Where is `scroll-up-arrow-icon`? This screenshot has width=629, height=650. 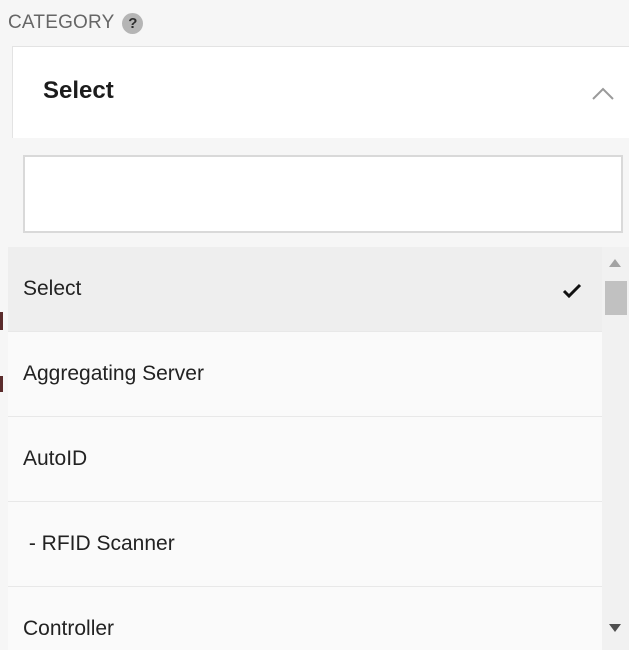 scroll-up-arrow-icon is located at coordinates (615, 263).